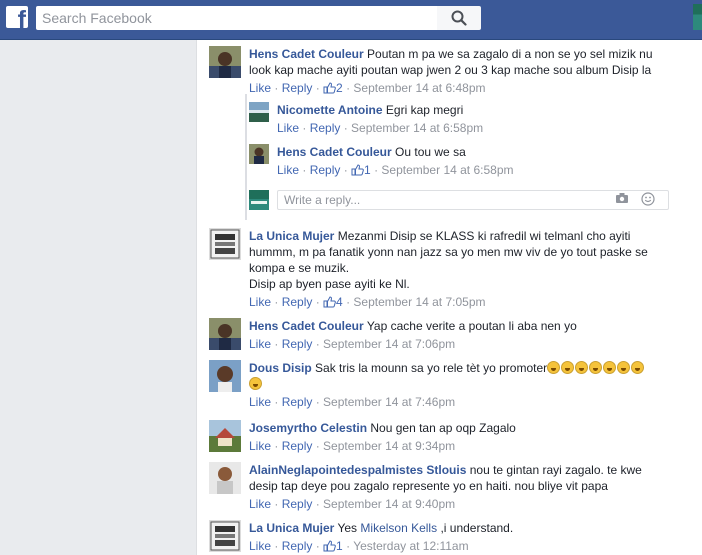  I want to click on reply-input, so click(473, 200).